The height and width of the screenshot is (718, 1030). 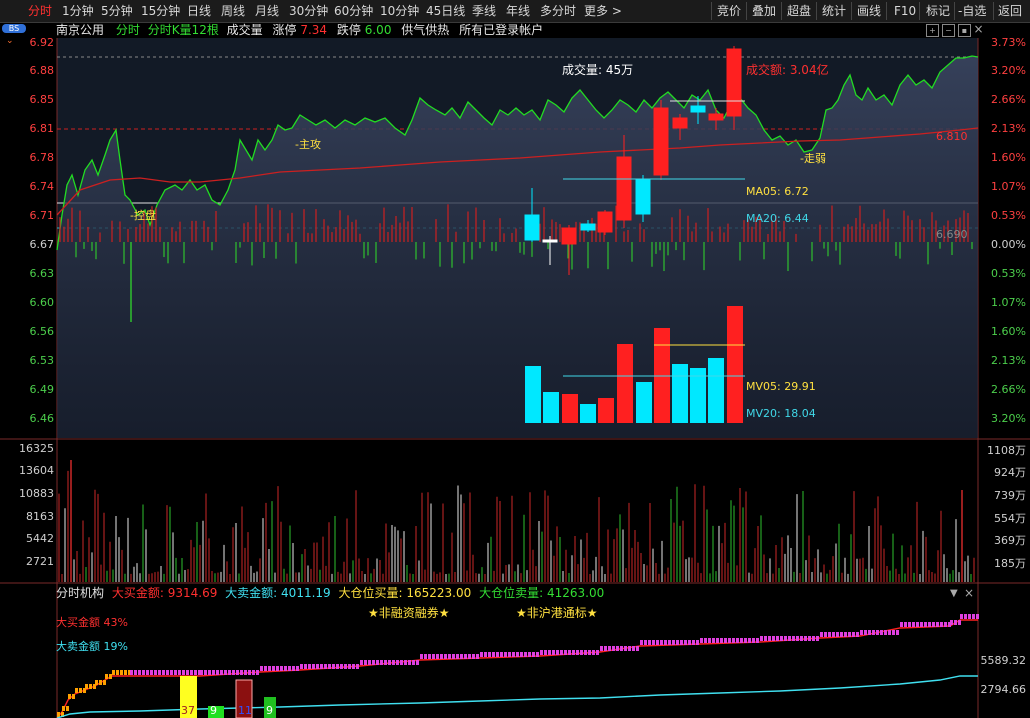 I want to click on pct-tick: 0.00%, so click(x=1008, y=244).